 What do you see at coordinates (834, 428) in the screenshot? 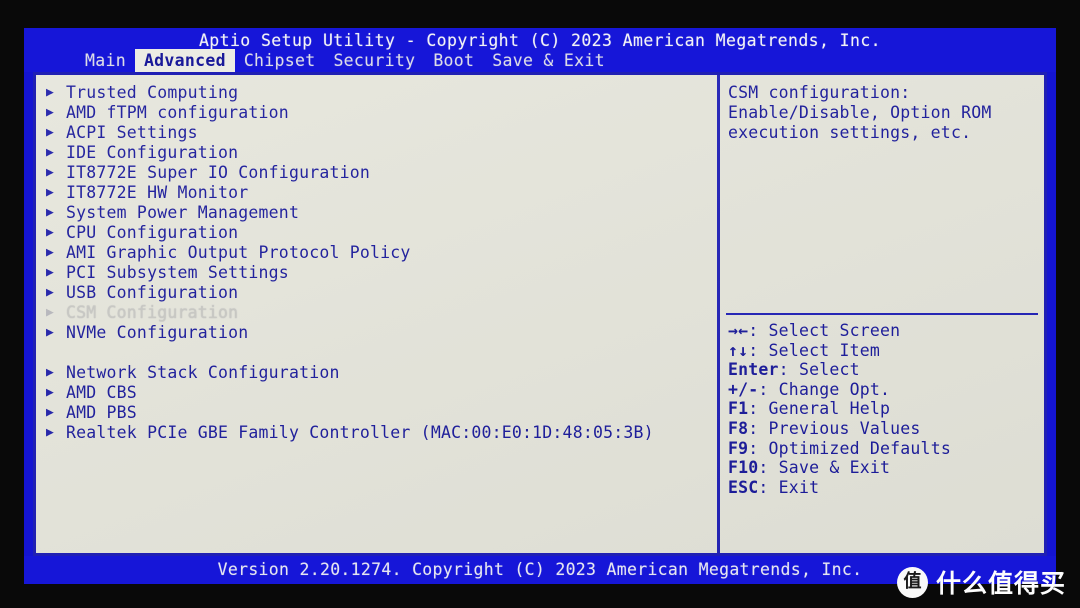
I see `legend-label: : Previous Values` at bounding box center [834, 428].